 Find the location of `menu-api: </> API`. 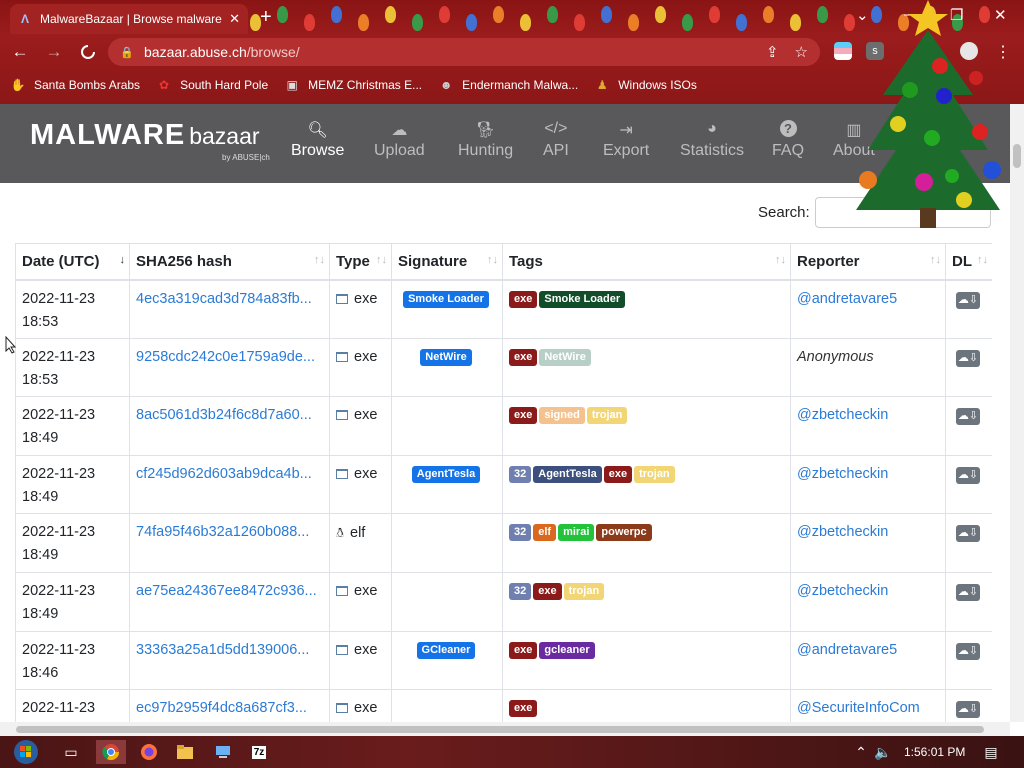

menu-api: </> API is located at coordinates (556, 140).